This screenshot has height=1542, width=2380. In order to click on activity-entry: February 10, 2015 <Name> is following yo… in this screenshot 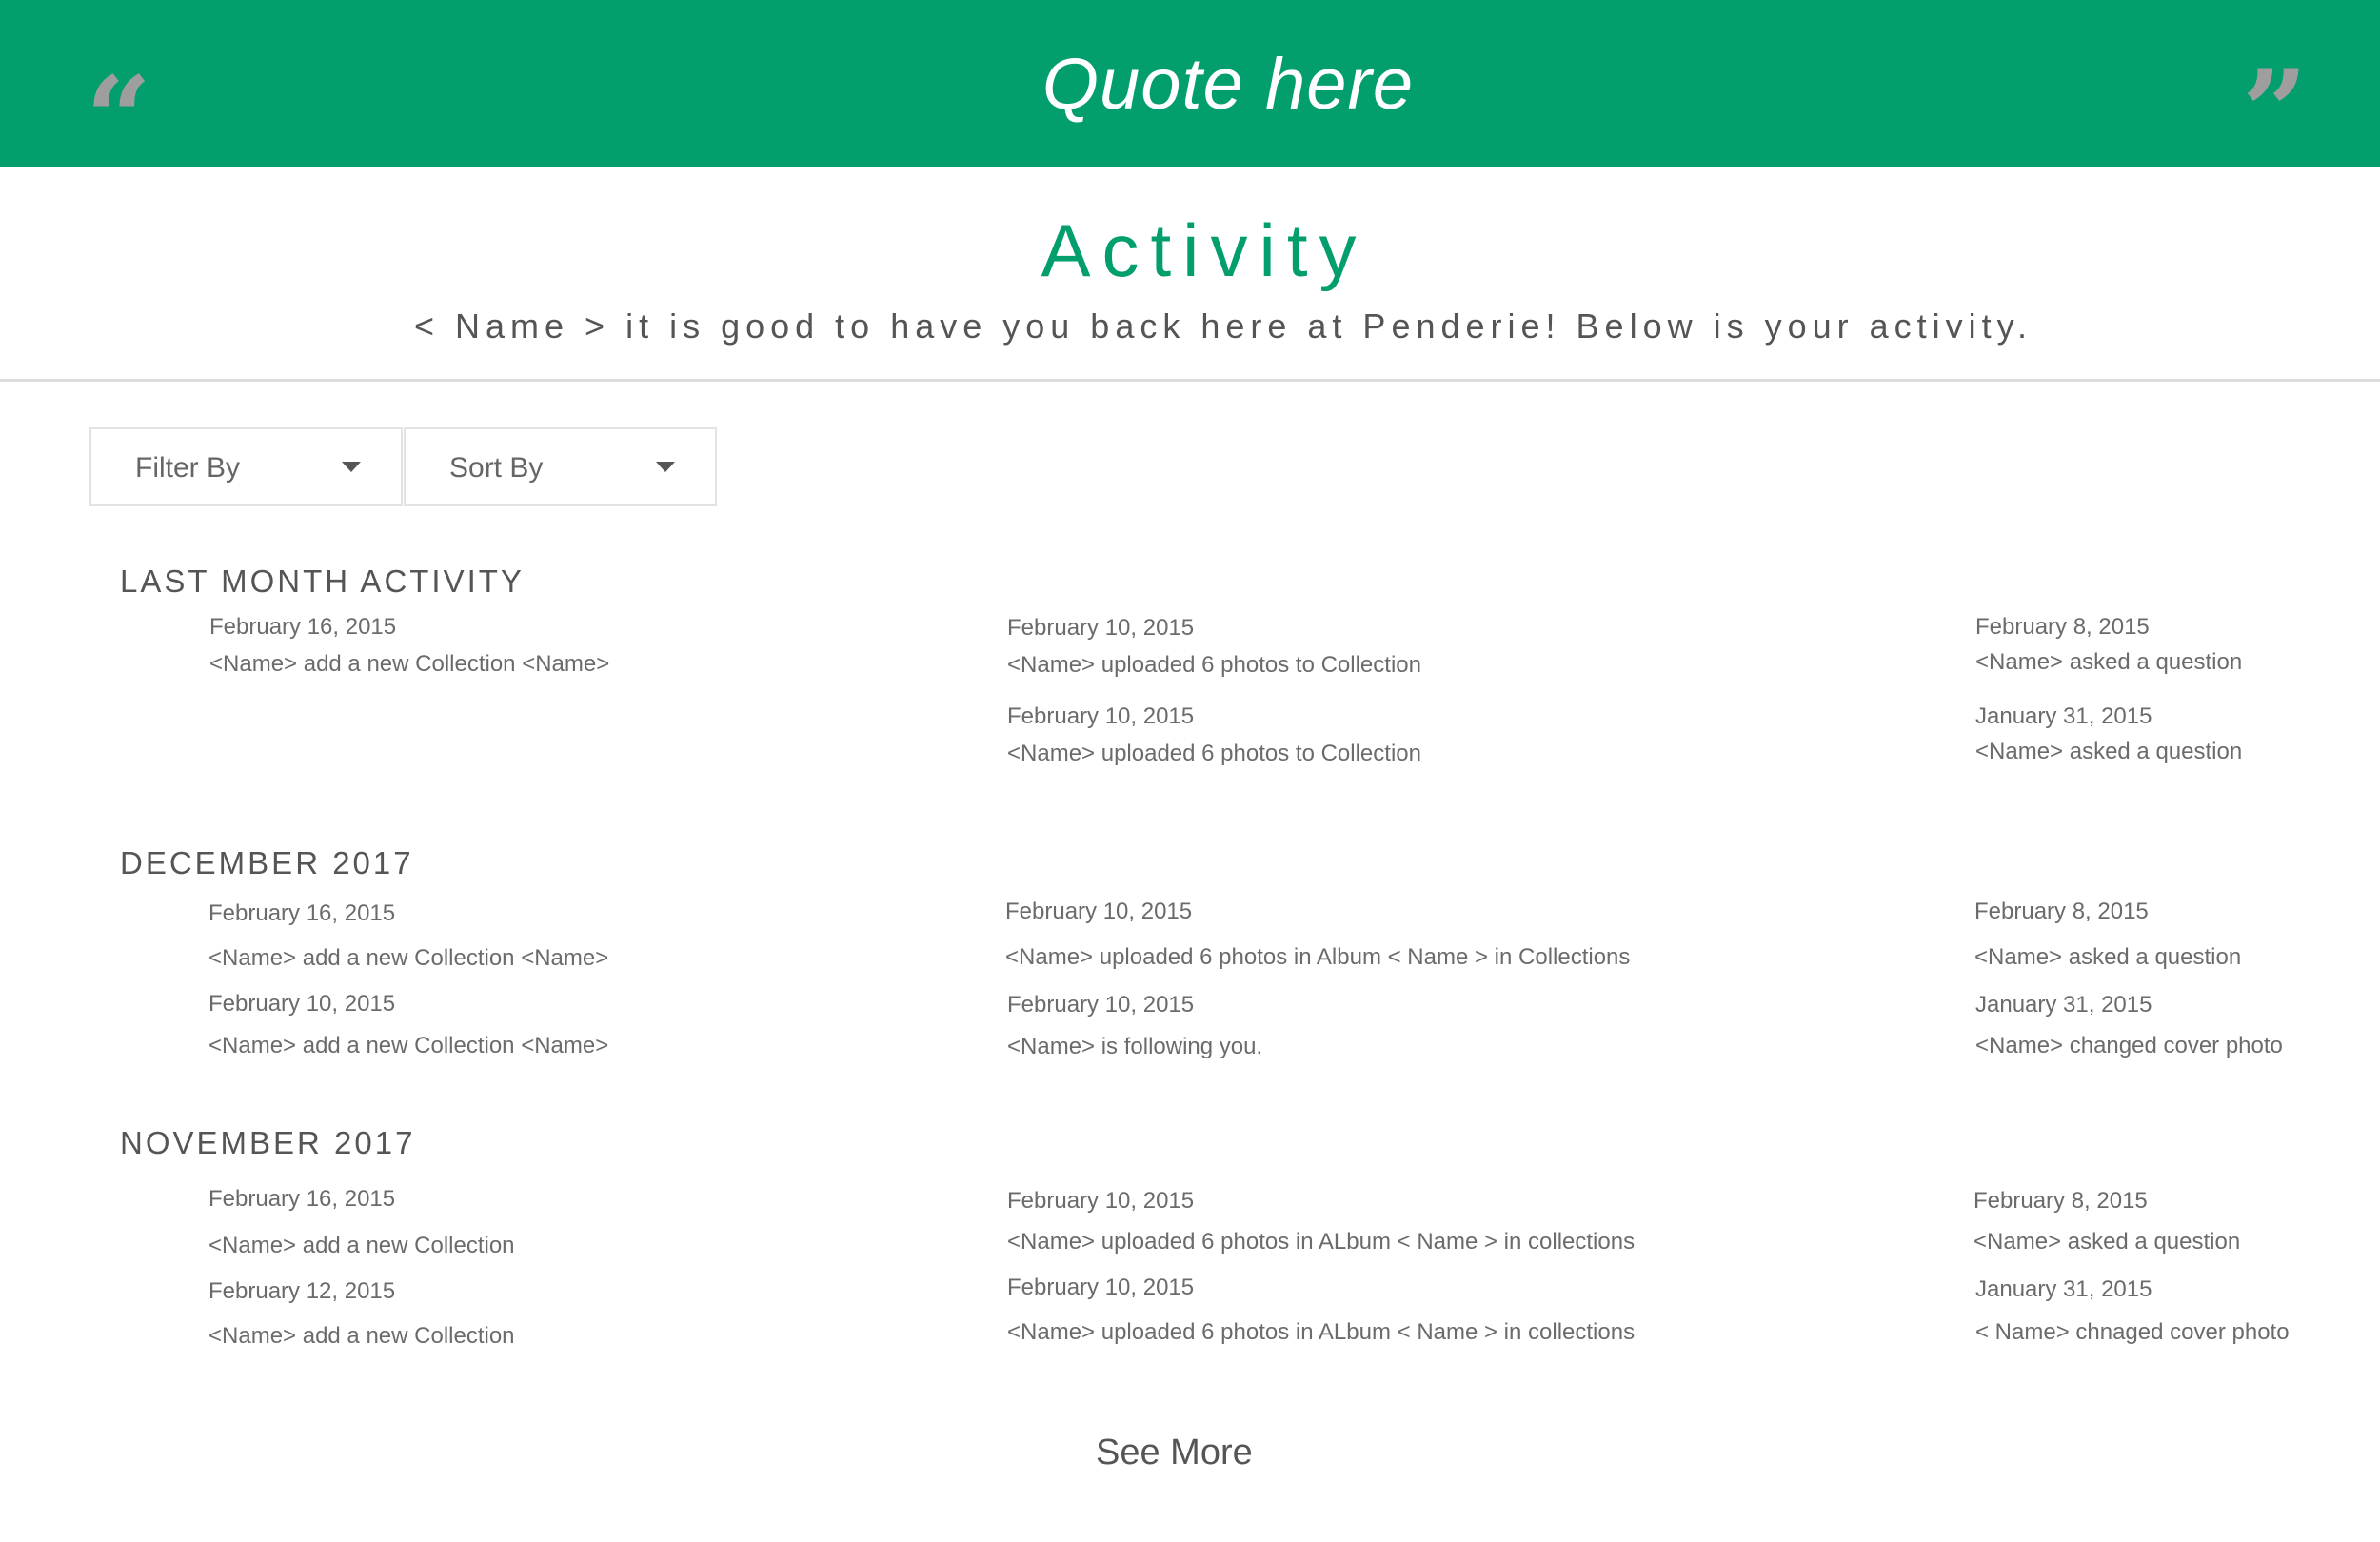, I will do `click(1134, 1026)`.